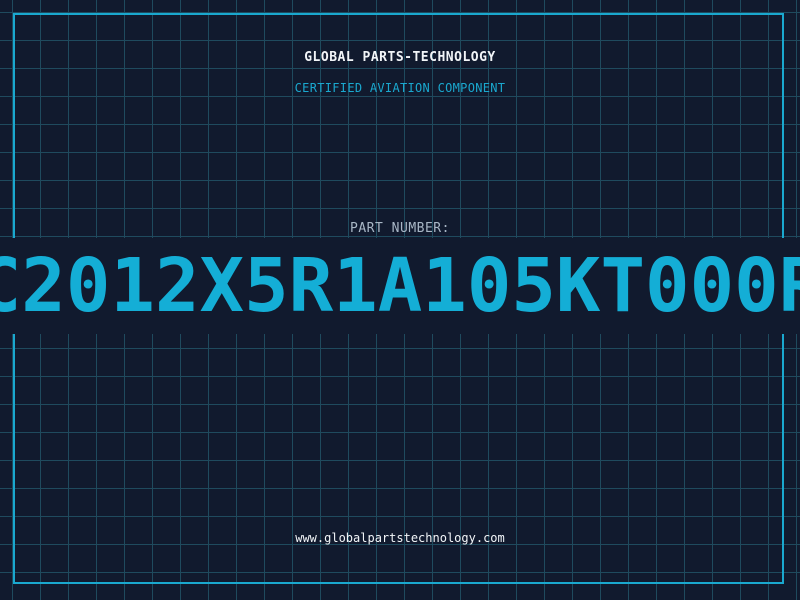 The width and height of the screenshot is (800, 600). I want to click on brand-subtitle: CERTIFIED AVIATION COMPONENT, so click(400, 88).